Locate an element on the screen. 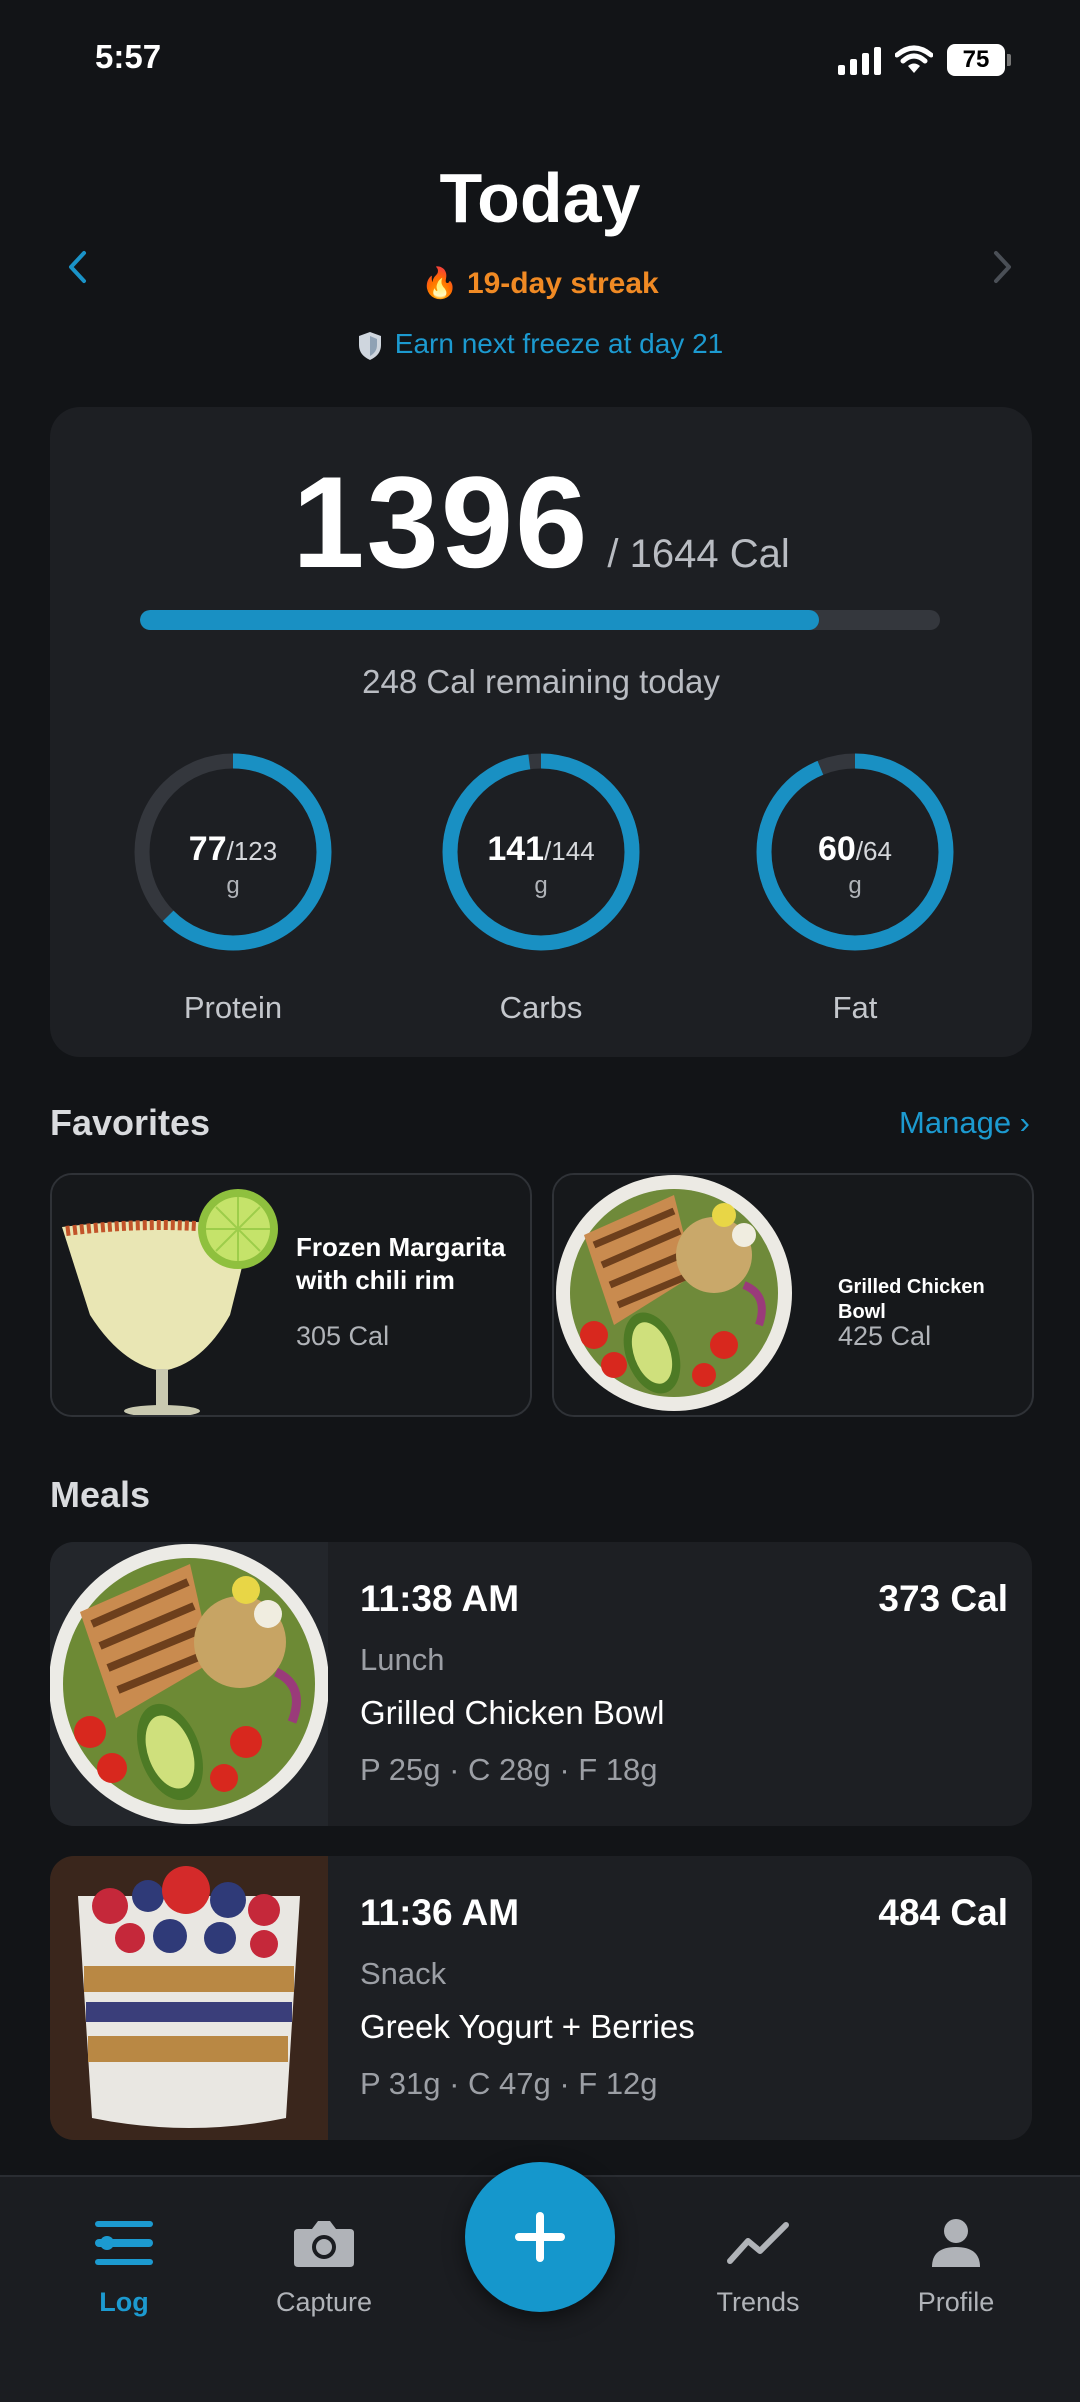  carbs-eaten: 141 is located at coordinates (516, 849).